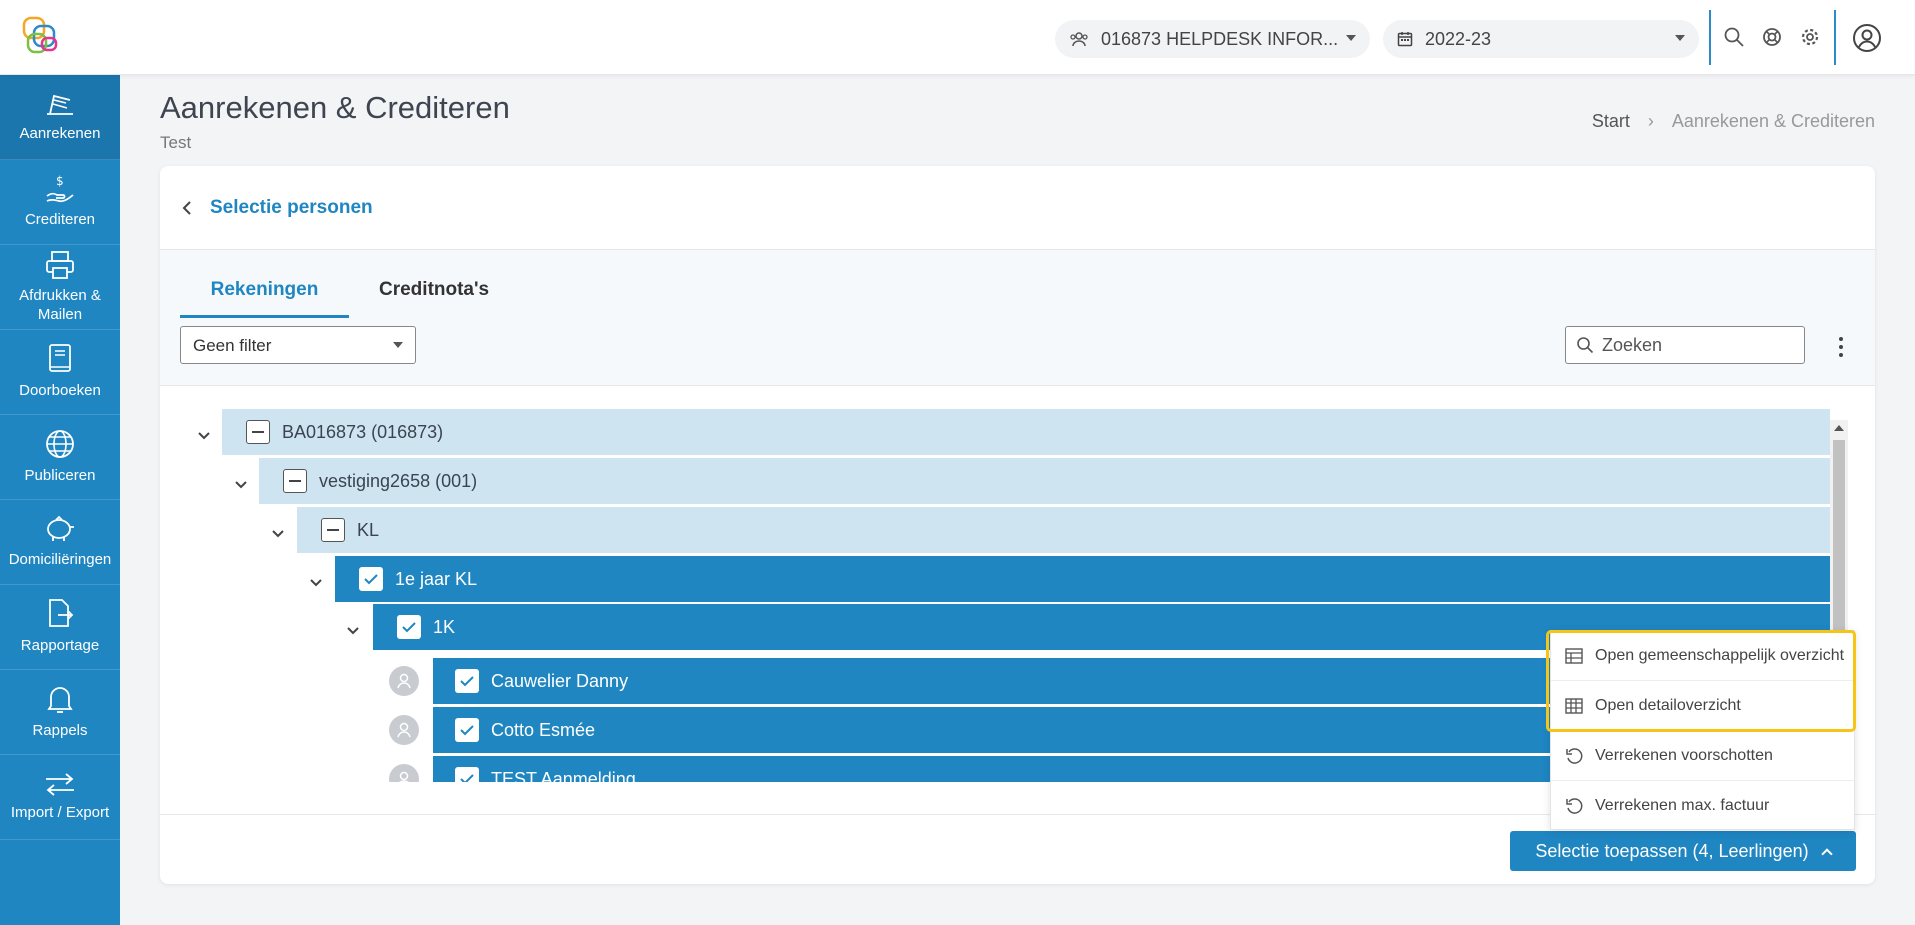 The width and height of the screenshot is (1915, 925). I want to click on sidebar-item-doorboeken: Doorboeken, so click(60, 372).